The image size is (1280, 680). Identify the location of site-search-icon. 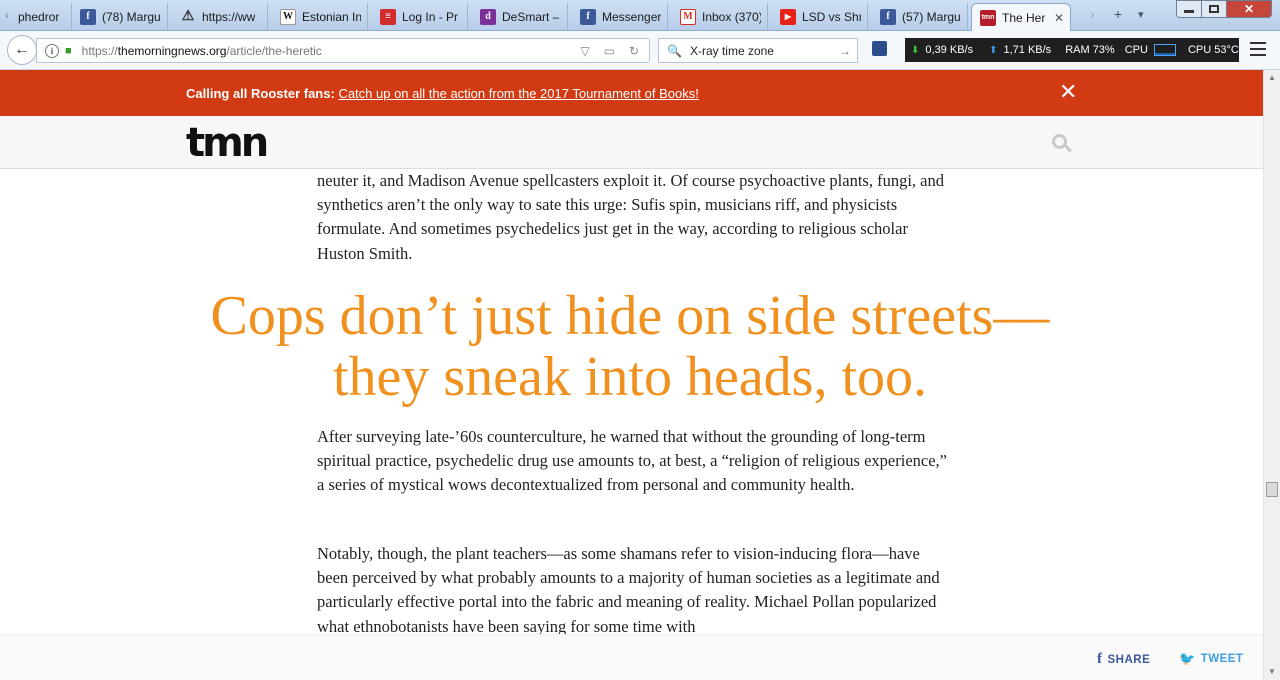
(1062, 143).